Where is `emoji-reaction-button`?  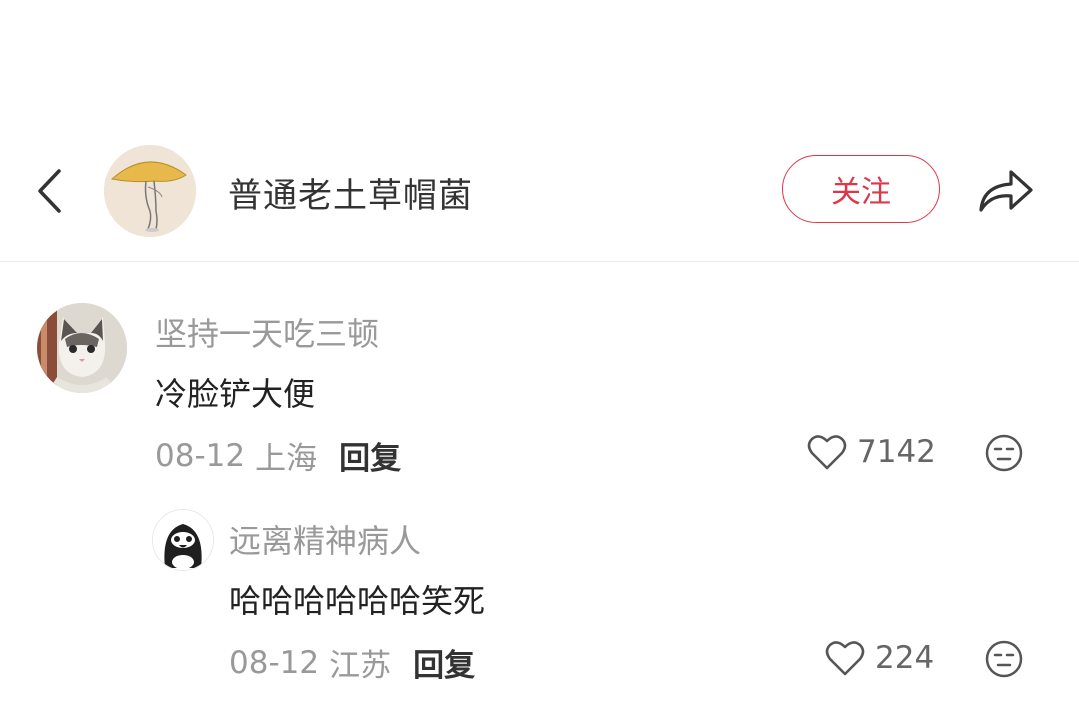
emoji-reaction-button is located at coordinates (1004, 453).